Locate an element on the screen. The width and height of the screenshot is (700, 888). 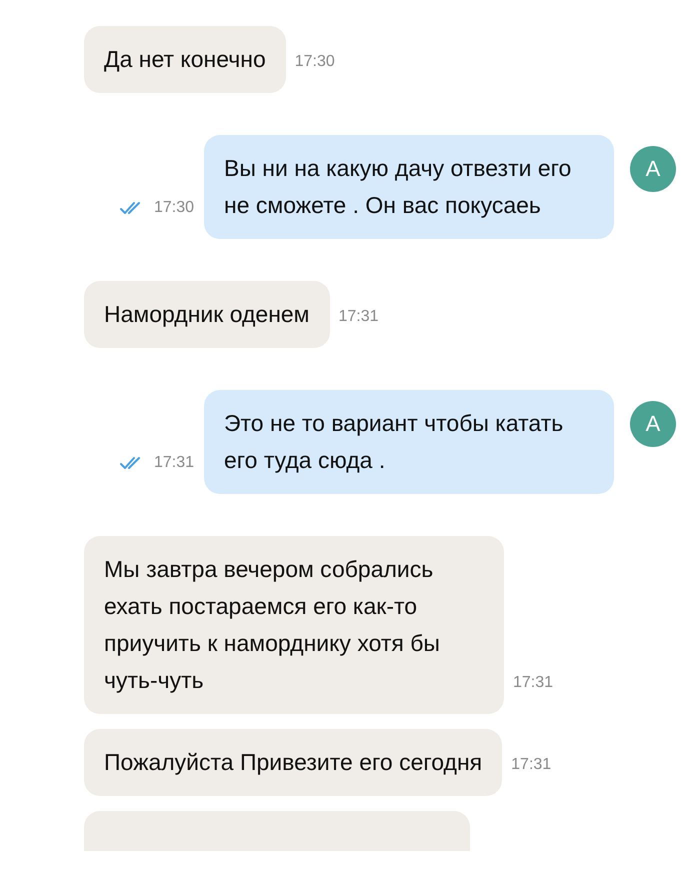
message-bubble: Намордник оденем is located at coordinates (207, 314).